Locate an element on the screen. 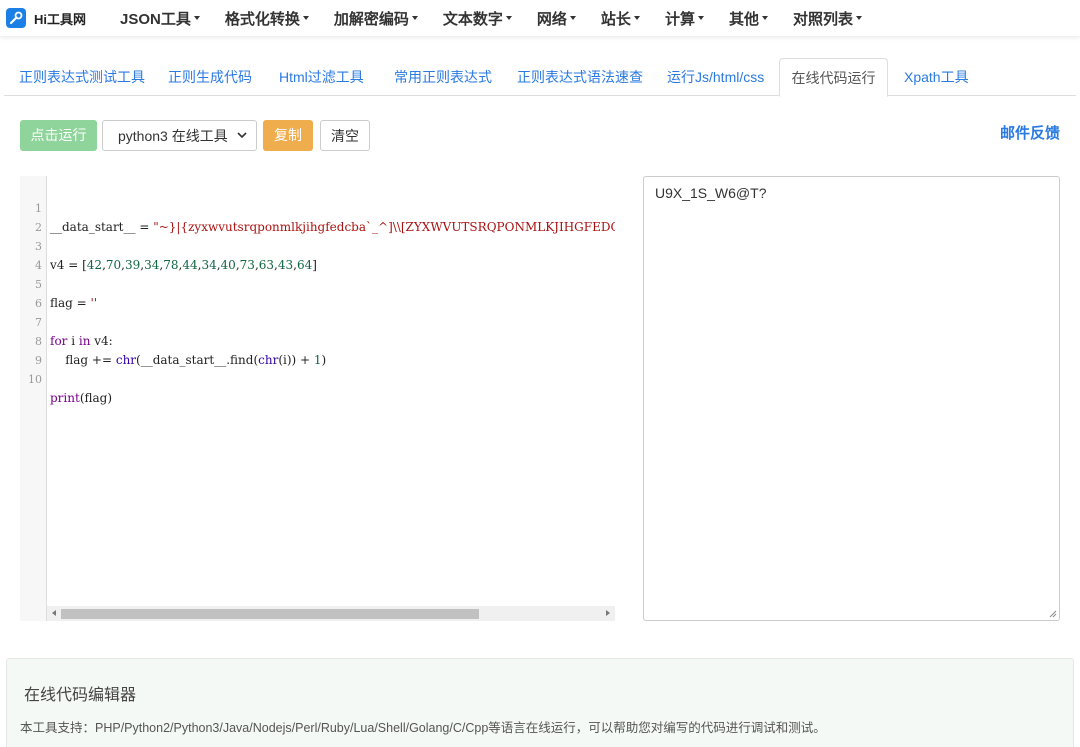 This screenshot has height=747, width=1080. tab-html-filter: Html过滤工具 is located at coordinates (321, 77).